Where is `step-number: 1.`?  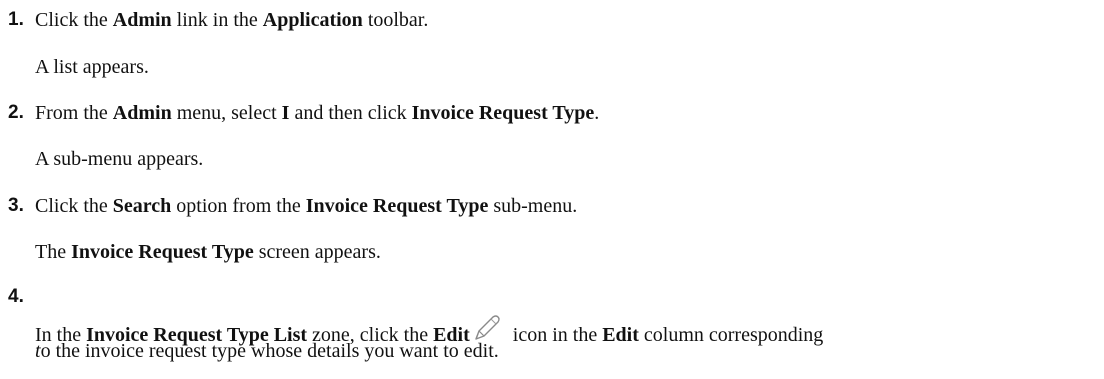 step-number: 1. is located at coordinates (16, 19).